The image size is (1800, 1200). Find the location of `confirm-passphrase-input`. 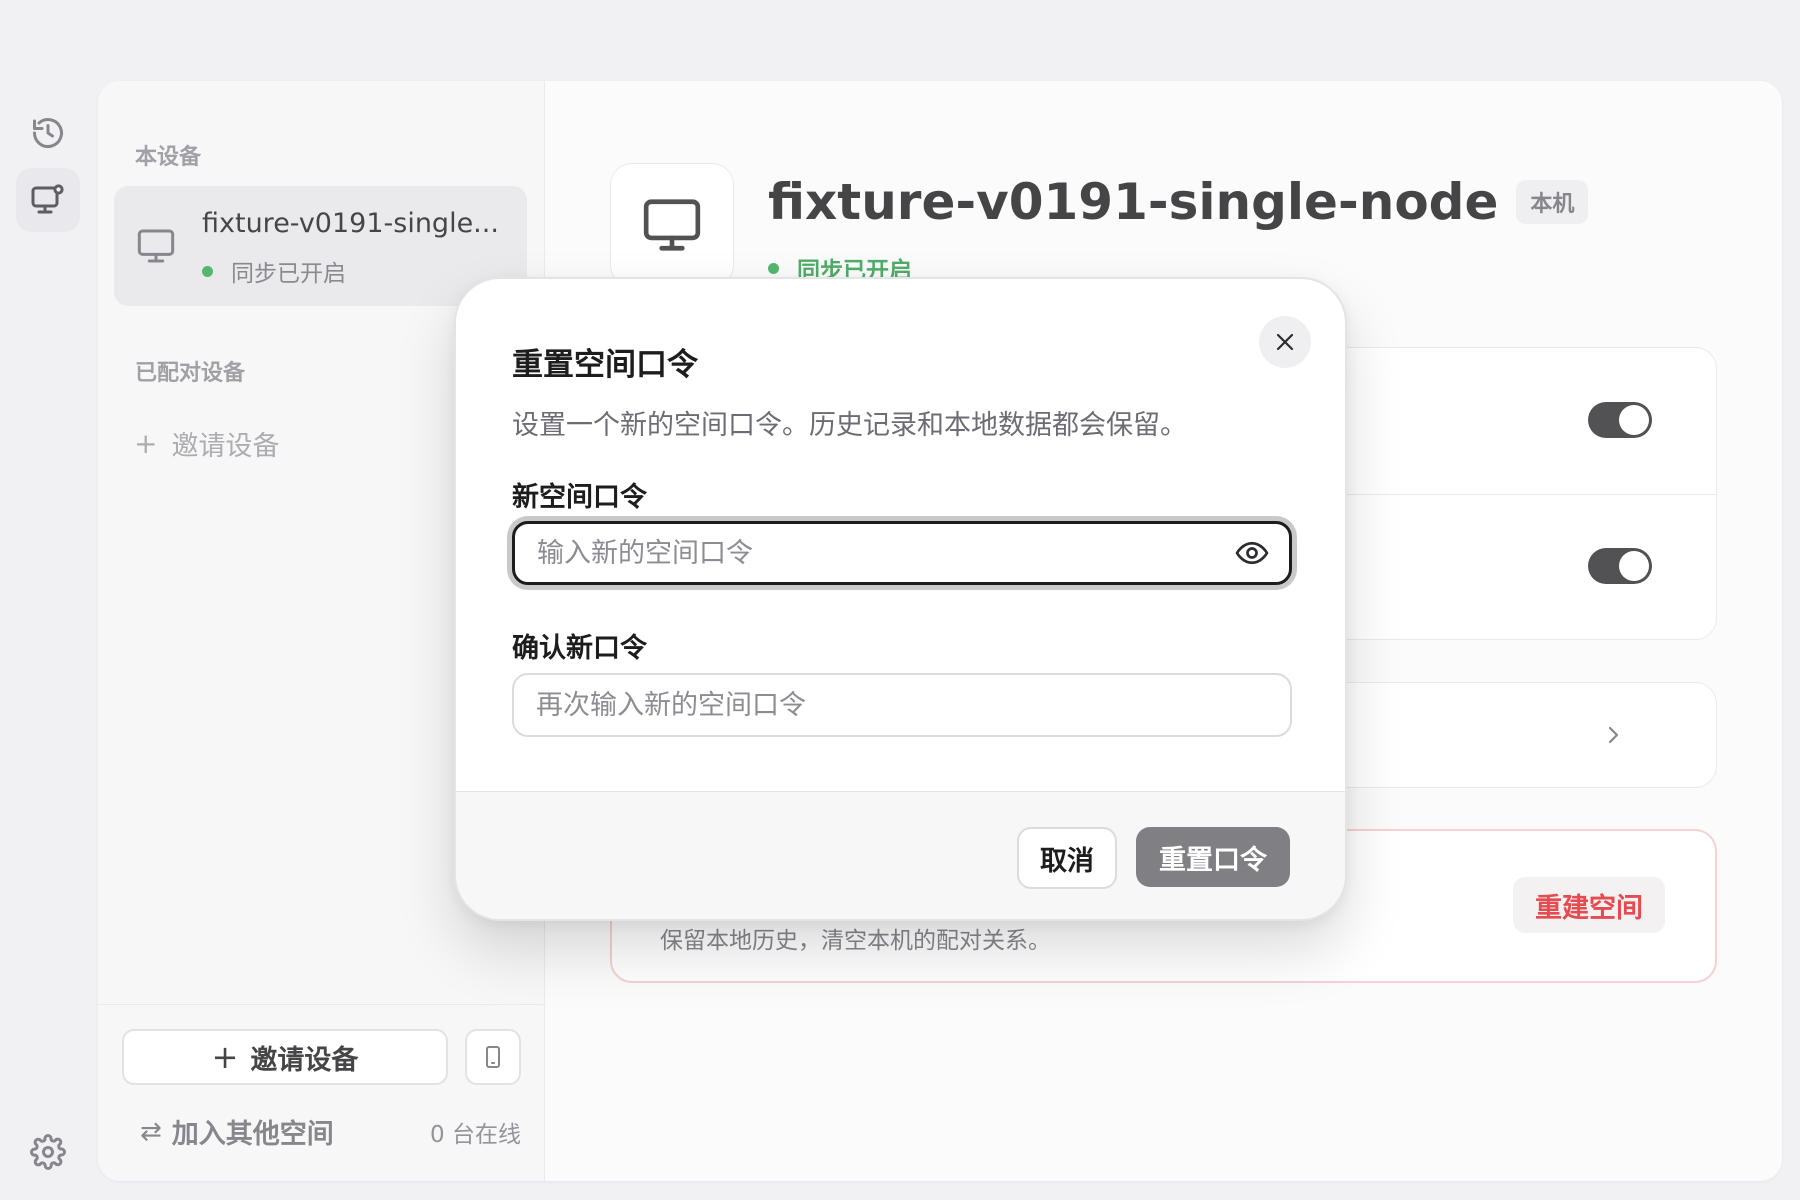

confirm-passphrase-input is located at coordinates (902, 705).